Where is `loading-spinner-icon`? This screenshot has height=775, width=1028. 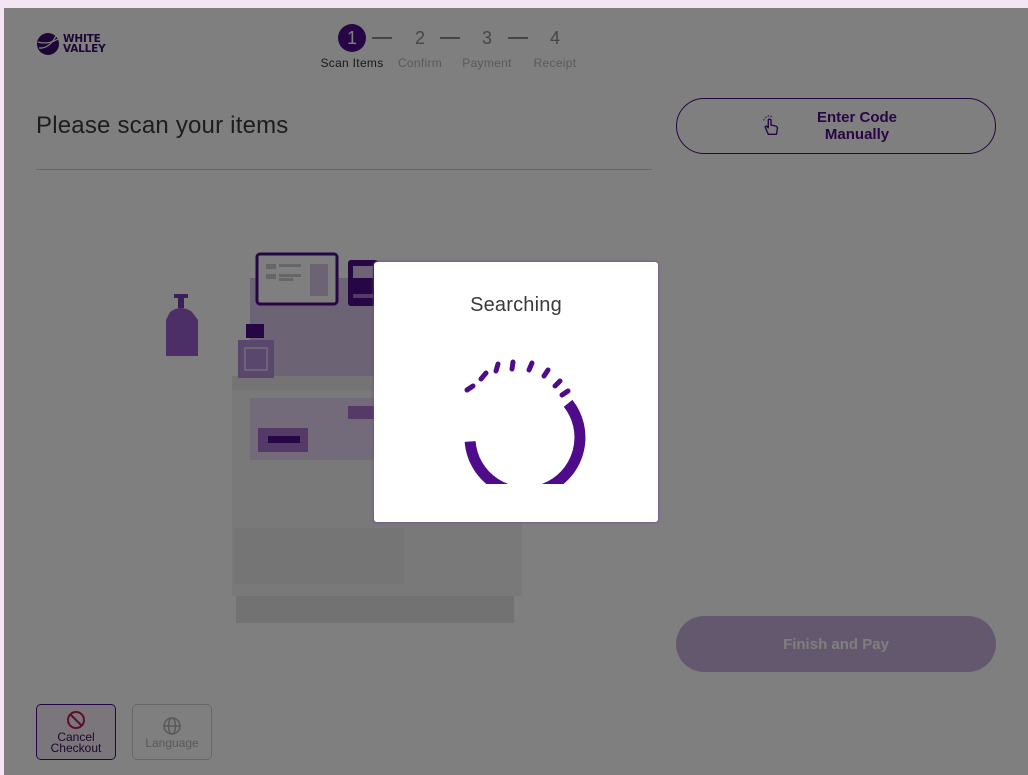 loading-spinner-icon is located at coordinates (525, 421).